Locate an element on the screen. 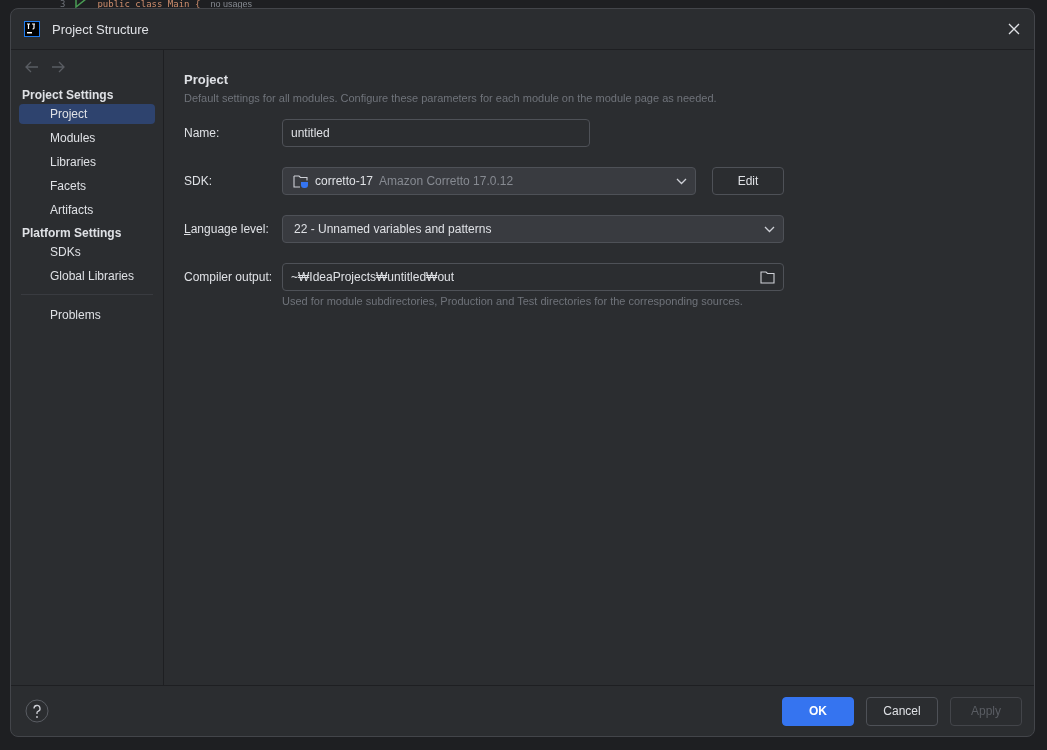  sidebar-item: Libraries is located at coordinates (87, 162).